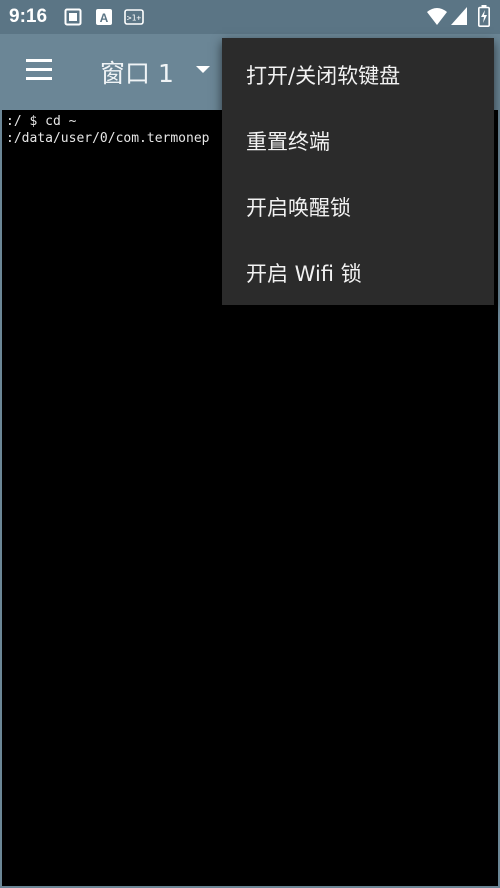 Image resolution: width=500 pixels, height=888 pixels. I want to click on a-icon: A, so click(104, 17).